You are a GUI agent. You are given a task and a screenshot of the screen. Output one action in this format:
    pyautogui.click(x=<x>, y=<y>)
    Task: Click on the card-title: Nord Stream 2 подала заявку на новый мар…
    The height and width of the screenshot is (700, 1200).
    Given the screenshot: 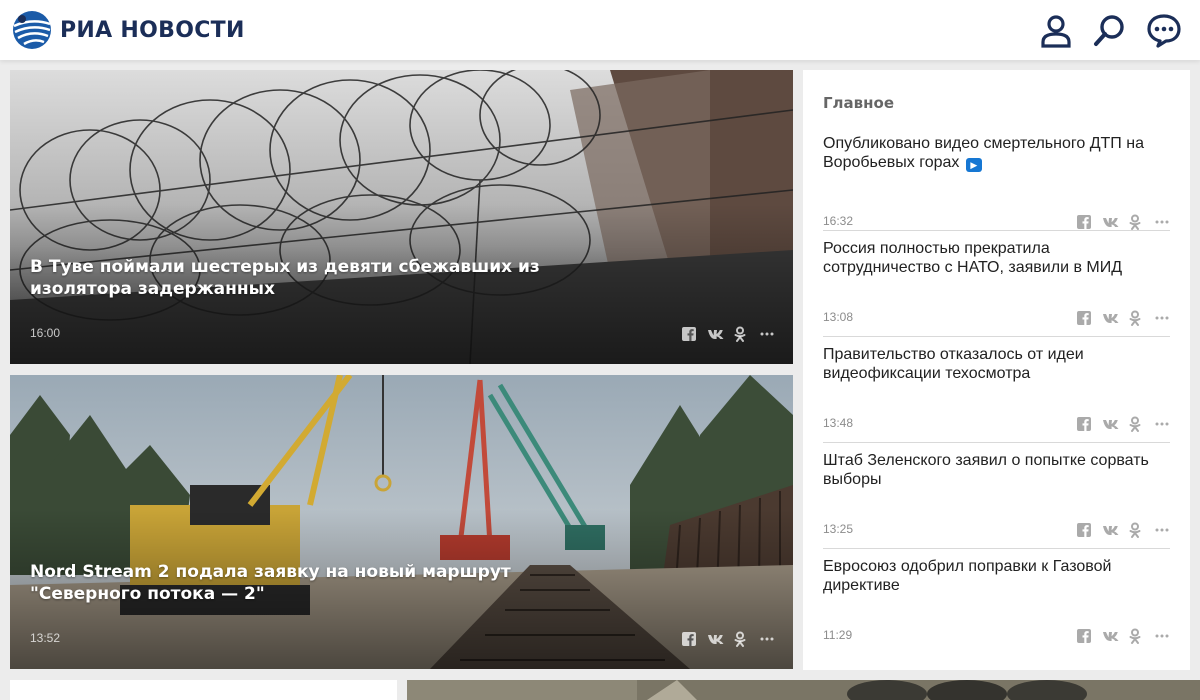 What is the action you would take?
    pyautogui.click(x=310, y=583)
    